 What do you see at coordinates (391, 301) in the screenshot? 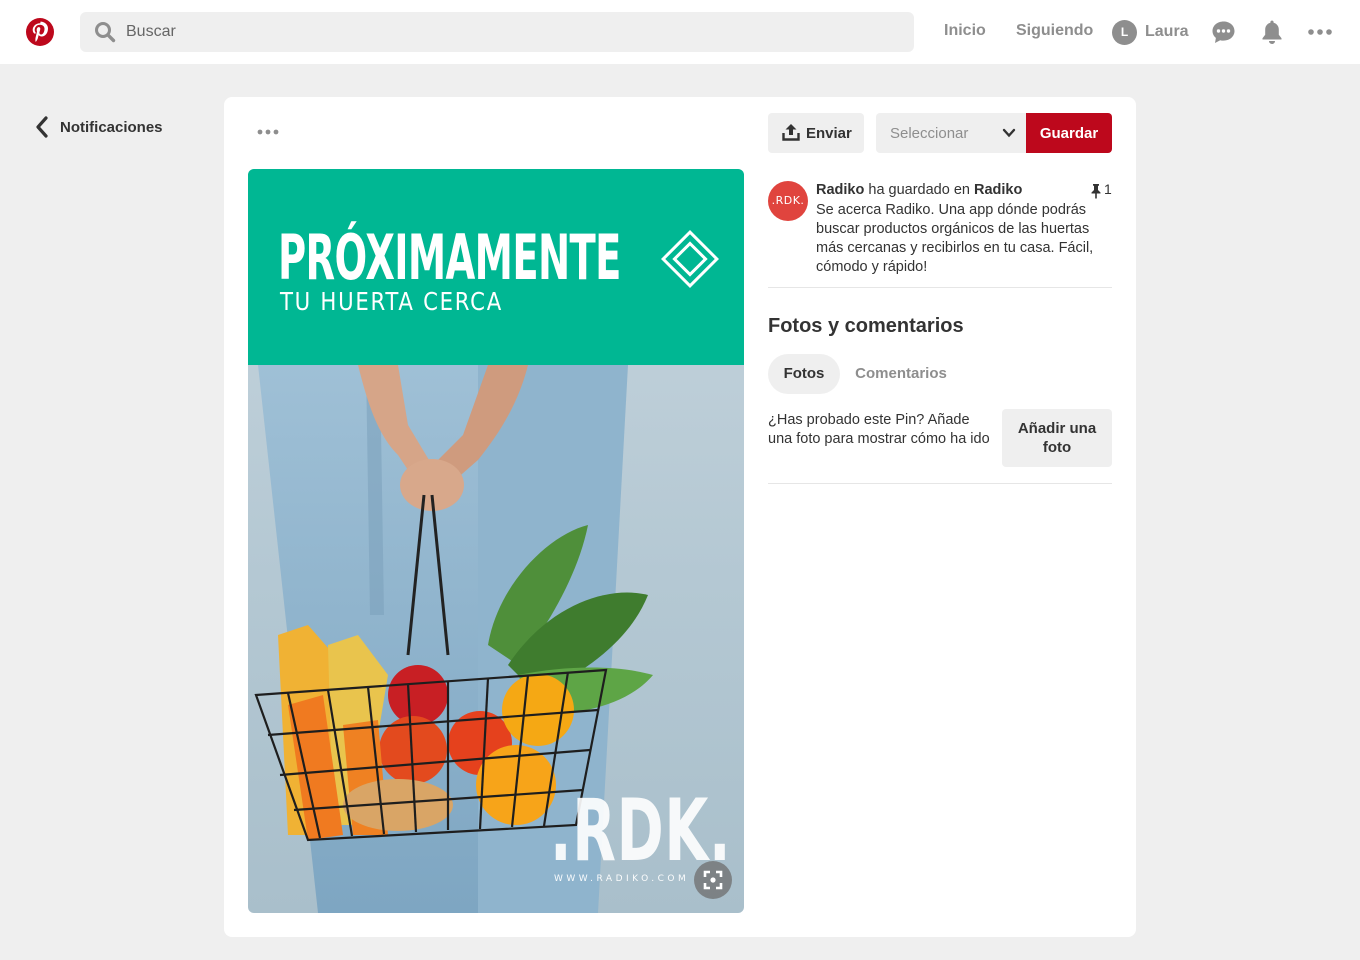
I see `pin-image-subheadline: TU HUERTA CERCA` at bounding box center [391, 301].